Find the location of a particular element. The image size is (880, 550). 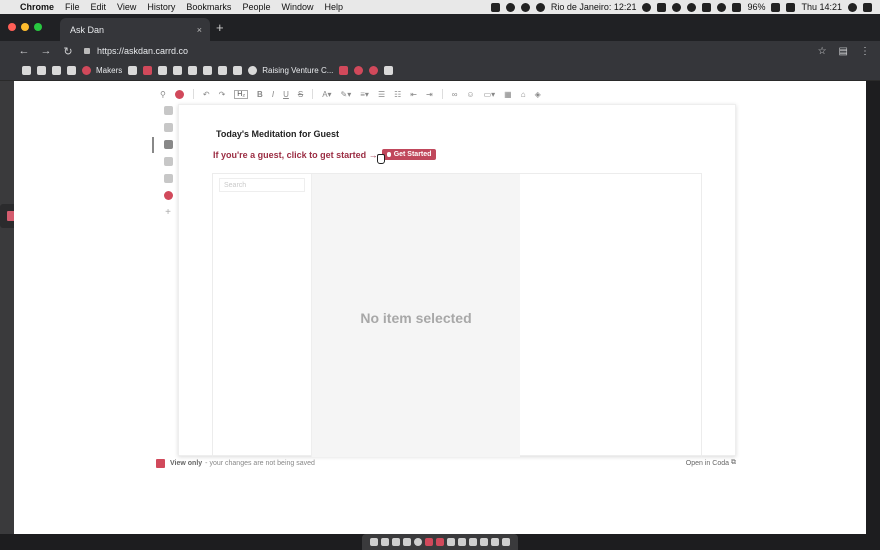

rail-icon-active is located at coordinates (168, 144).